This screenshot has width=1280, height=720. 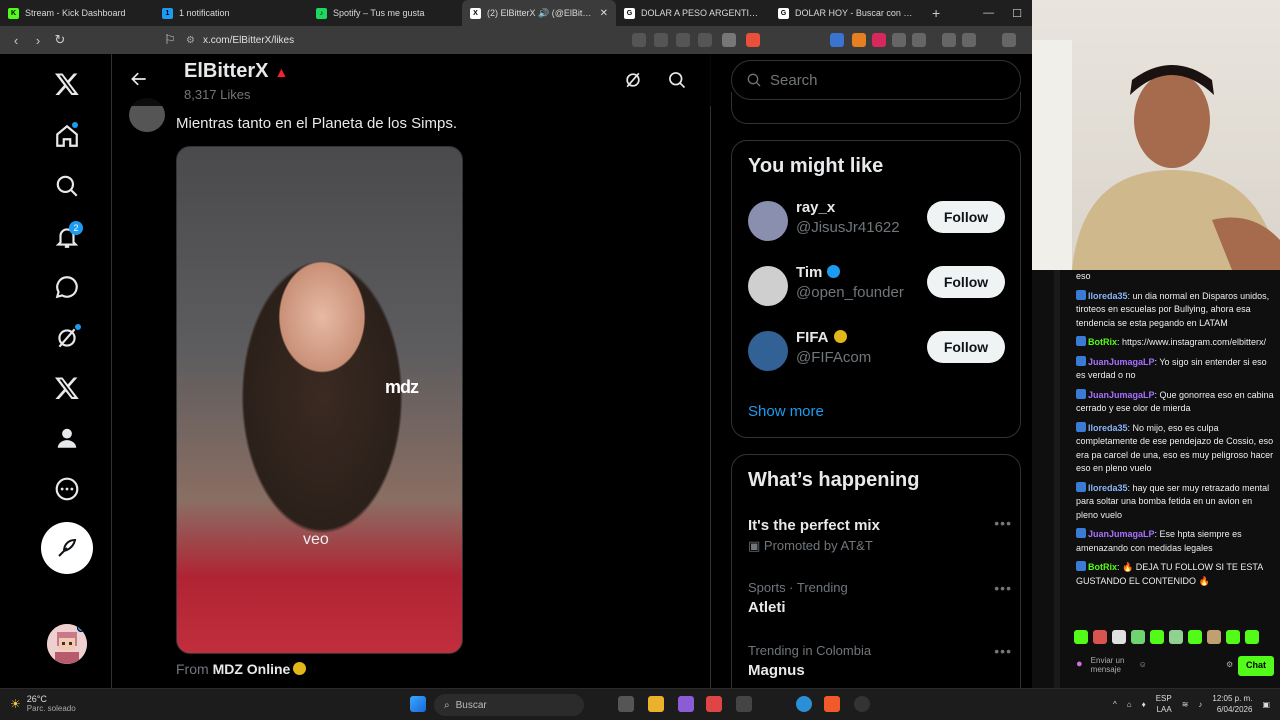 I want to click on bookmark-icon: ⚐, so click(x=170, y=40).